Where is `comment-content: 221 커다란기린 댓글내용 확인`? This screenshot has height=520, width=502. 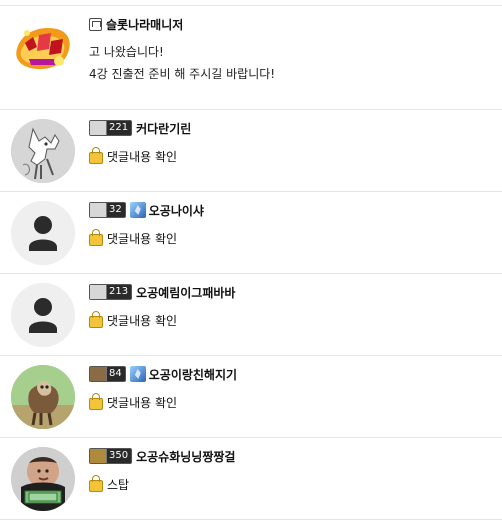
comment-content: 221 커다란기린 댓글내용 확인 is located at coordinates (295, 142).